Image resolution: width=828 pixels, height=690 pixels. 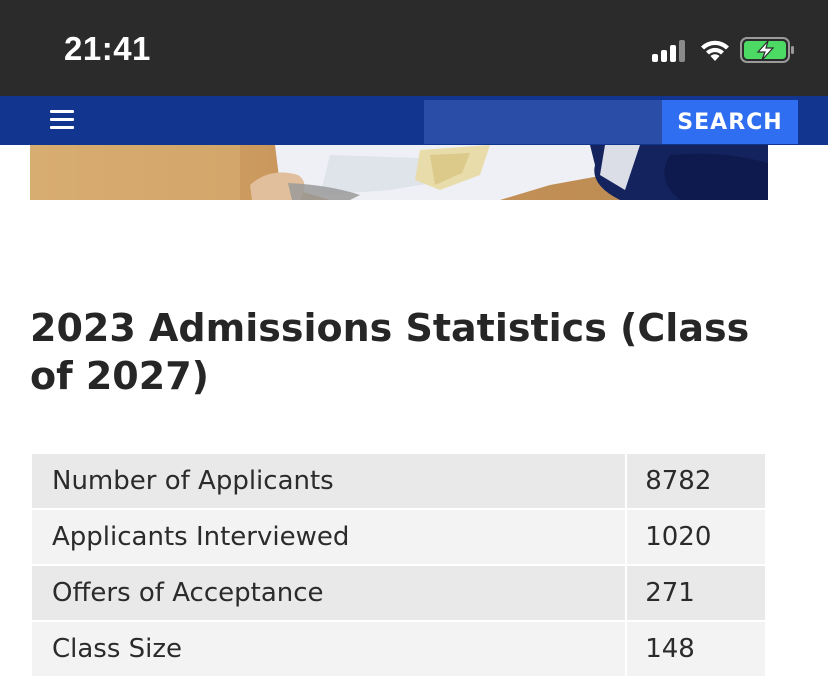 What do you see at coordinates (696, 593) in the screenshot?
I see `stat-value: 271` at bounding box center [696, 593].